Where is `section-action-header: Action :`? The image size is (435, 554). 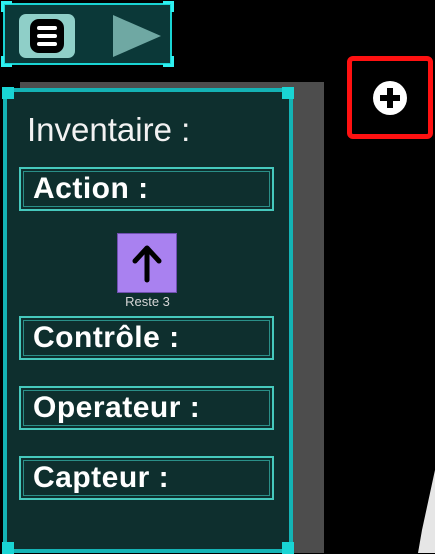 section-action-header: Action : is located at coordinates (146, 189).